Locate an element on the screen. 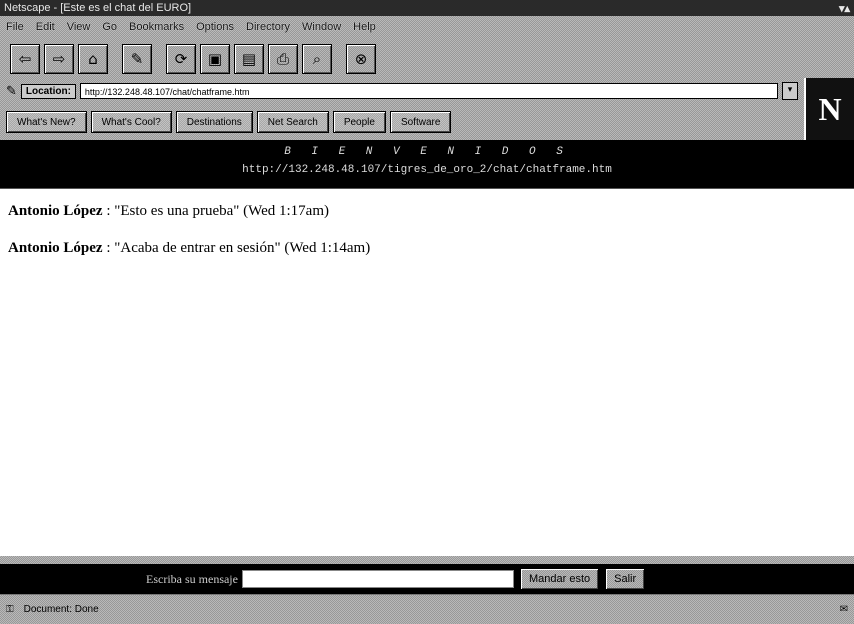 The width and height of the screenshot is (854, 624). menu-go: Go is located at coordinates (109, 27).